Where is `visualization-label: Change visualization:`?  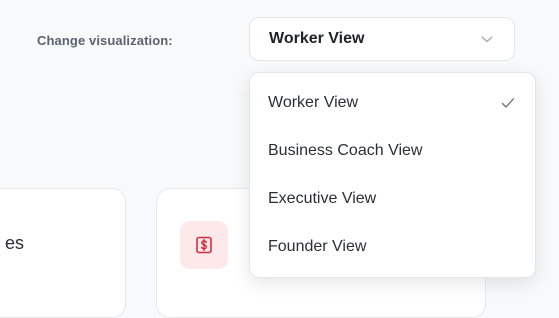 visualization-label: Change visualization: is located at coordinates (105, 40).